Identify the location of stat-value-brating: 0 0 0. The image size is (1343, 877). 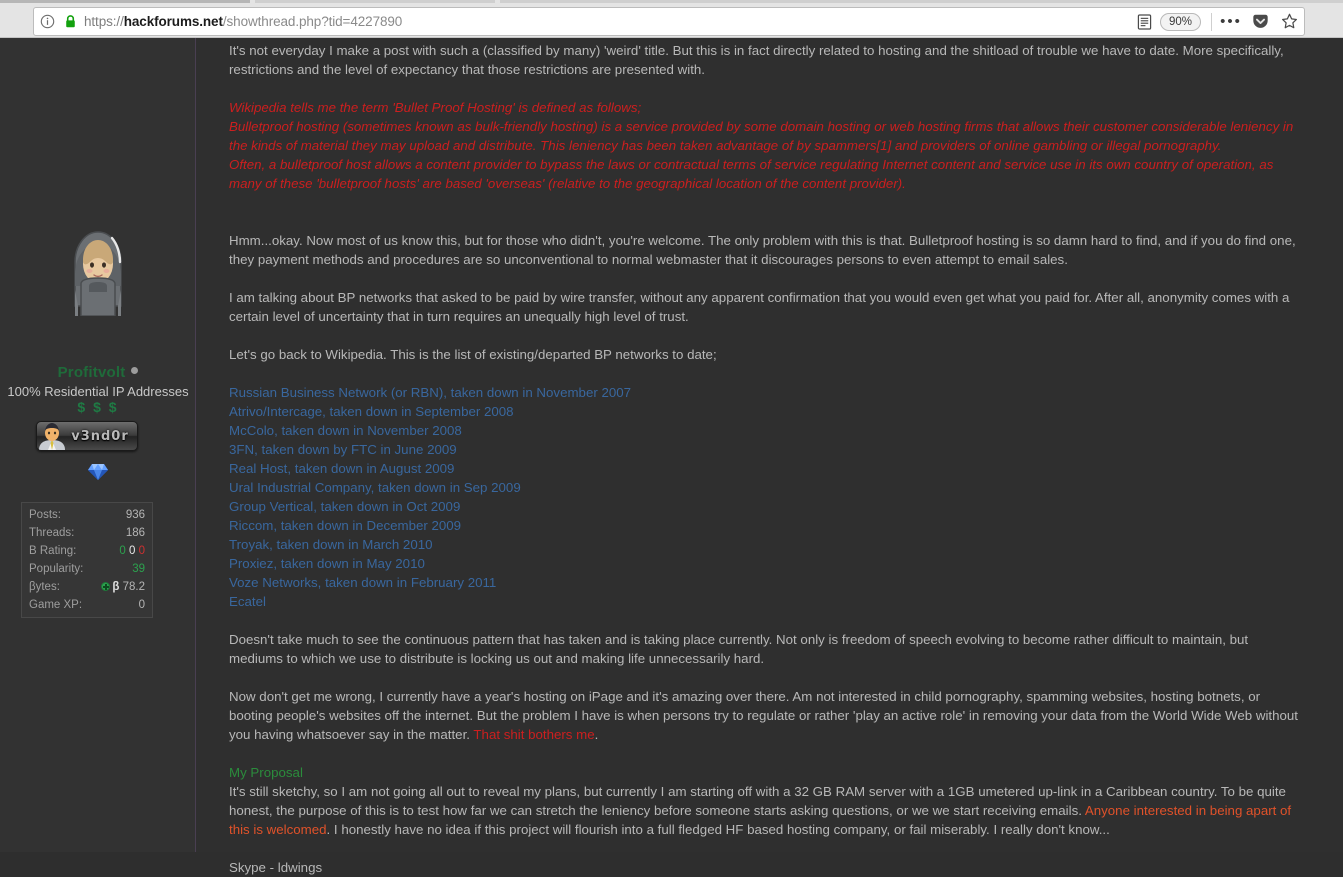
(120, 551).